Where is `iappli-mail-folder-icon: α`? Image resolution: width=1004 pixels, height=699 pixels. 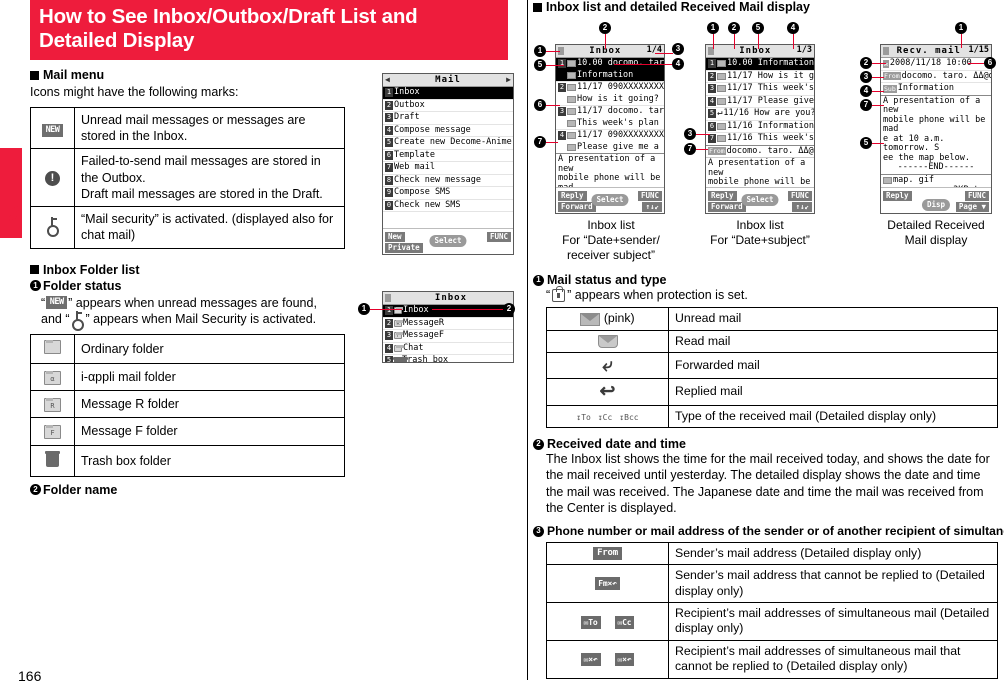
iappli-mail-folder-icon: α is located at coordinates (52, 377).